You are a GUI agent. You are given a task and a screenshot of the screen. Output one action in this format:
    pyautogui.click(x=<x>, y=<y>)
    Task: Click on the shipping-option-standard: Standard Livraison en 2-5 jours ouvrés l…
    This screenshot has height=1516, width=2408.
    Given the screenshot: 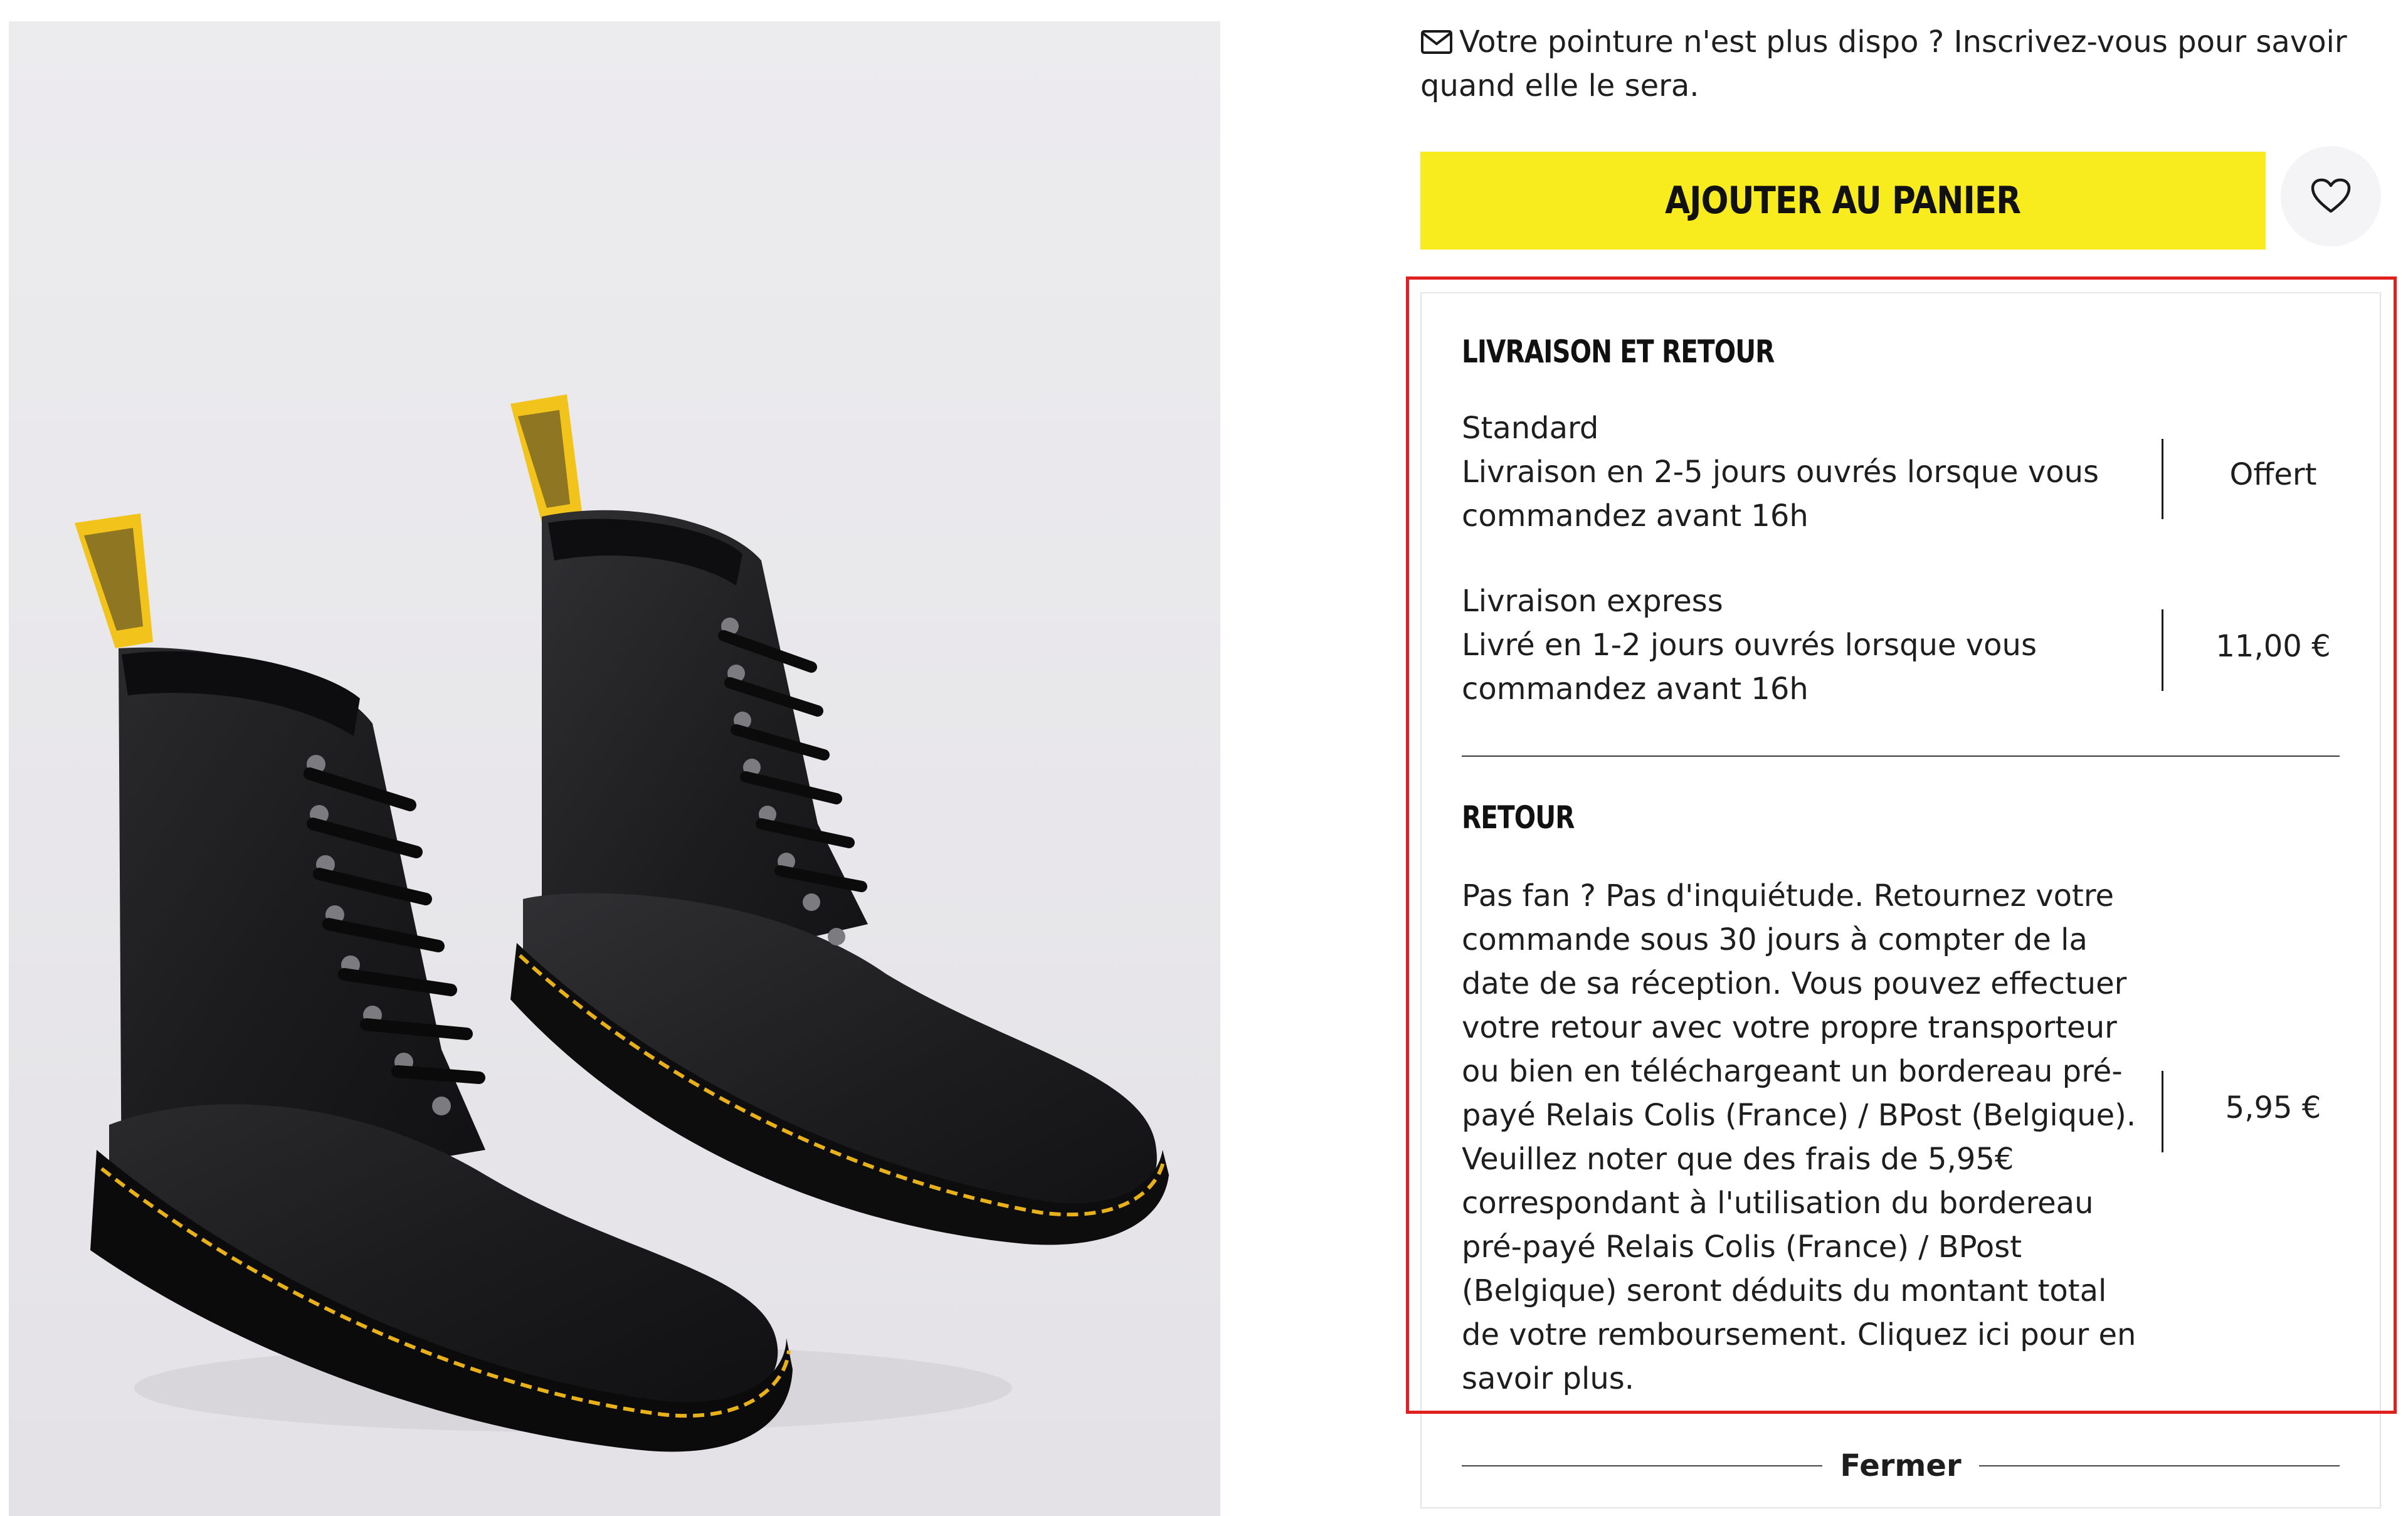 What is the action you would take?
    pyautogui.click(x=1794, y=472)
    